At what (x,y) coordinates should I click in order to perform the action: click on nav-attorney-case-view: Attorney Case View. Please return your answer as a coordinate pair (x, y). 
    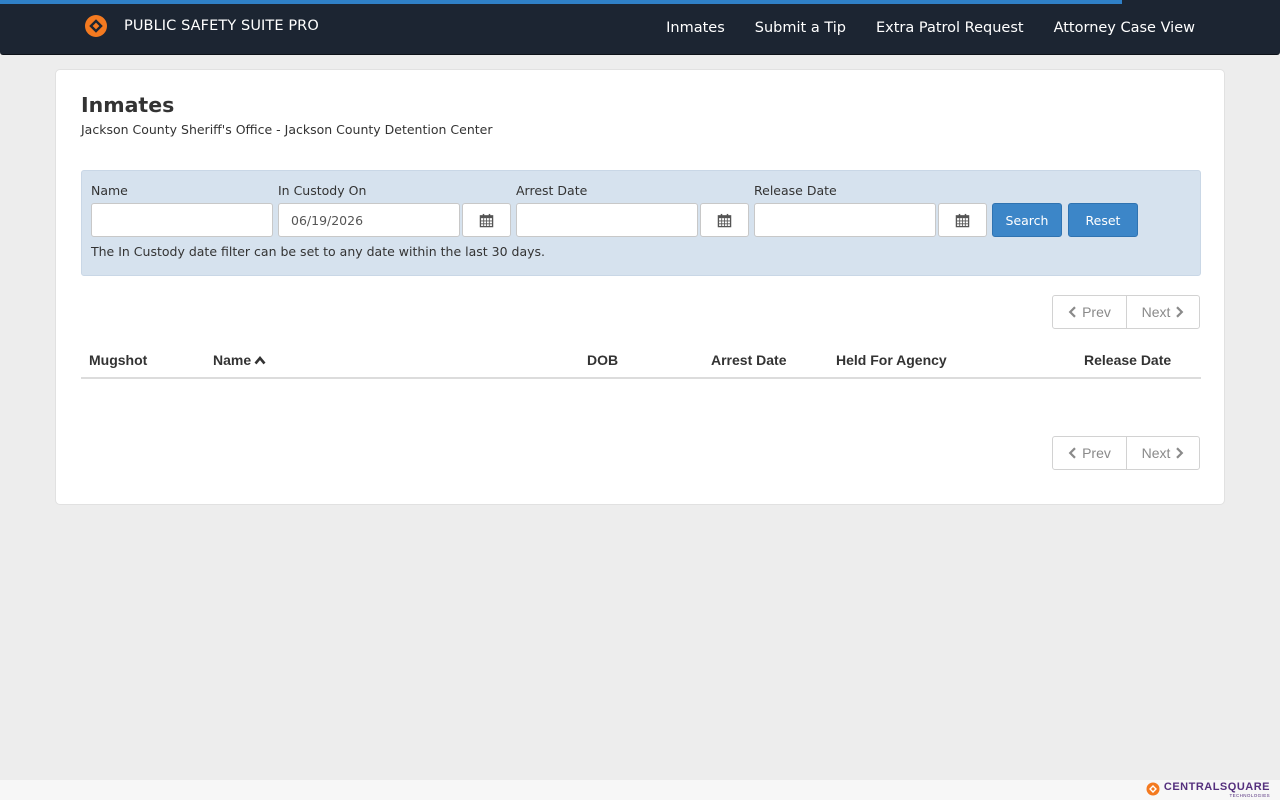
    Looking at the image, I should click on (1124, 28).